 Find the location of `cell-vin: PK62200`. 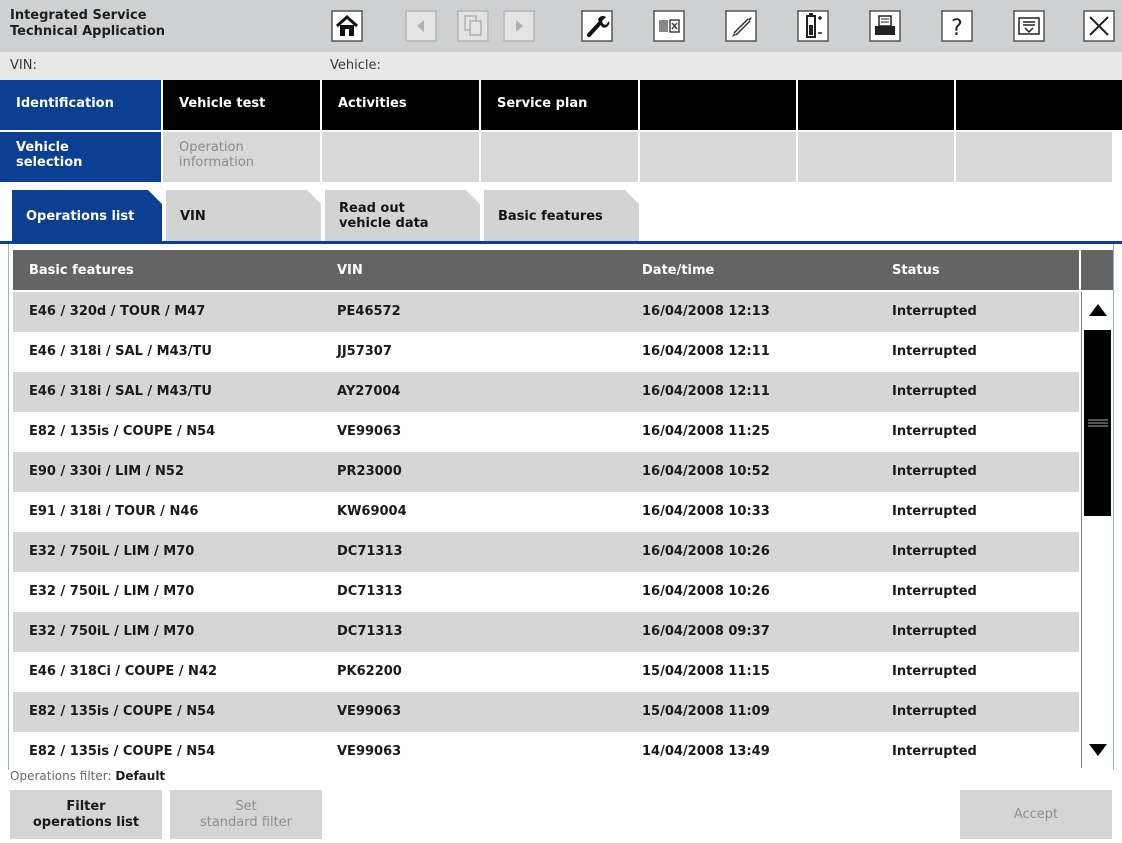

cell-vin: PK62200 is located at coordinates (369, 671).